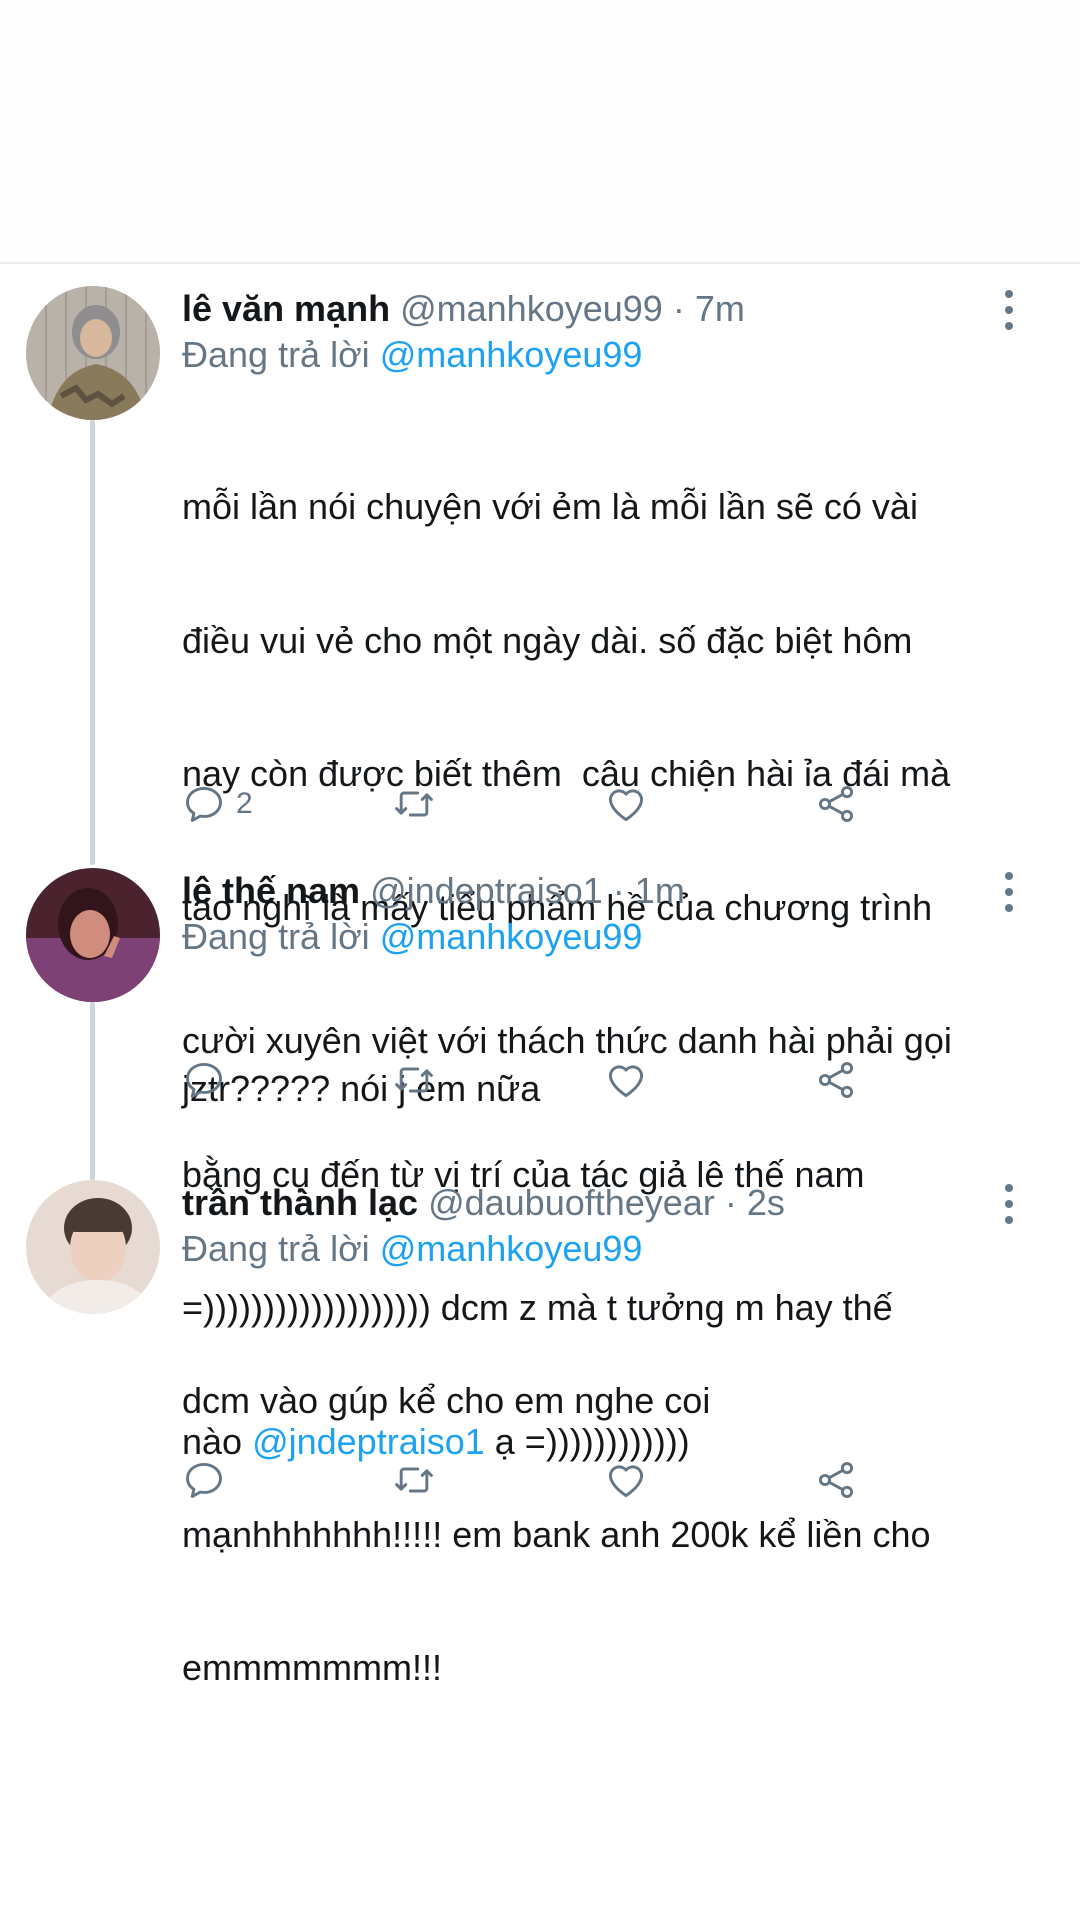 The height and width of the screenshot is (1920, 1080). What do you see at coordinates (286, 308) in the screenshot?
I see `display-name: lê văn mạnh` at bounding box center [286, 308].